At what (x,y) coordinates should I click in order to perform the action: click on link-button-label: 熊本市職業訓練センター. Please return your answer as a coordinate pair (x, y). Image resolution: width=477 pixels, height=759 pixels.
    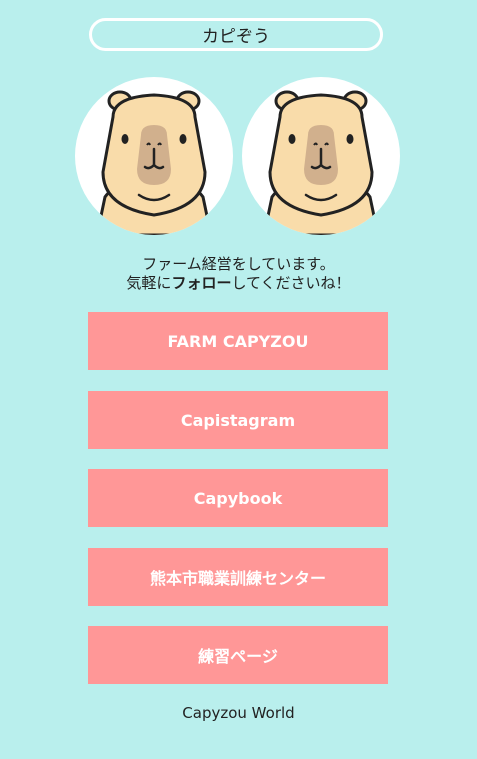
    Looking at the image, I should click on (237, 578).